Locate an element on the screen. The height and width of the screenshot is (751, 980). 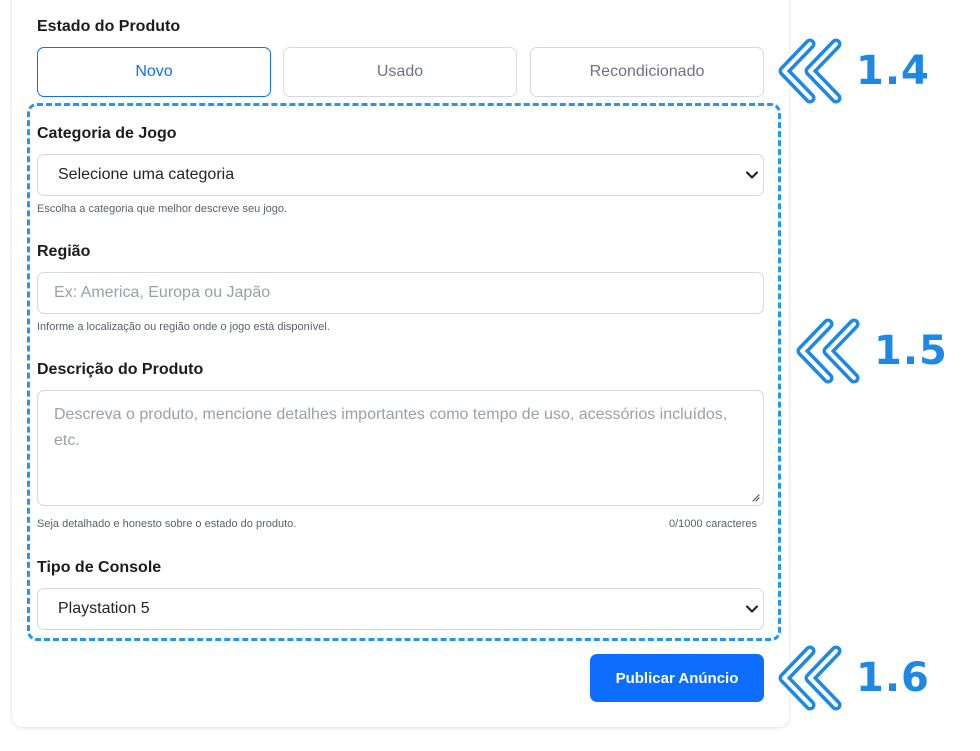
publish-button: Publicar Anúncio is located at coordinates (677, 678).